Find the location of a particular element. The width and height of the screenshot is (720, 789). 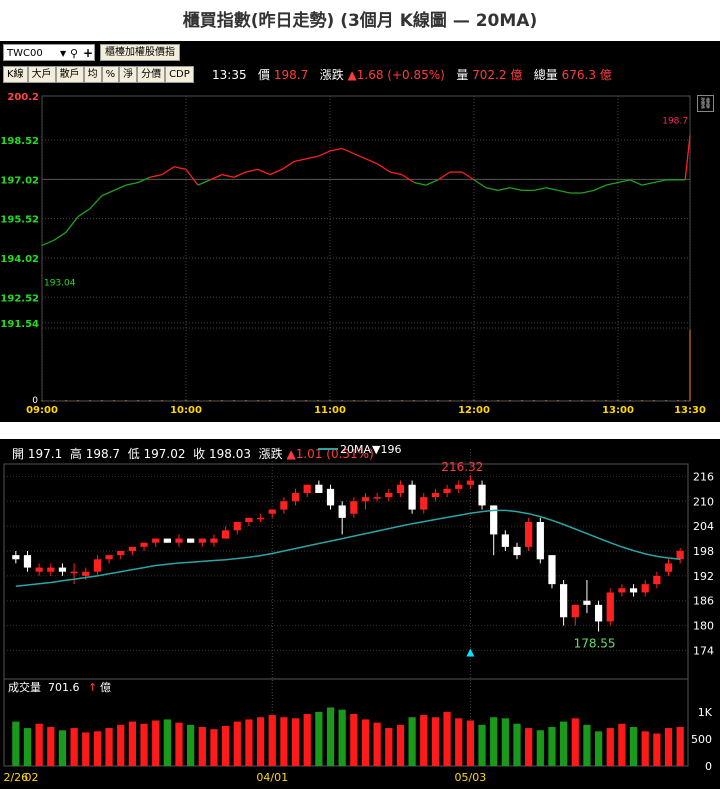

y-tick-label-1: 198.52 is located at coordinates (19, 141).